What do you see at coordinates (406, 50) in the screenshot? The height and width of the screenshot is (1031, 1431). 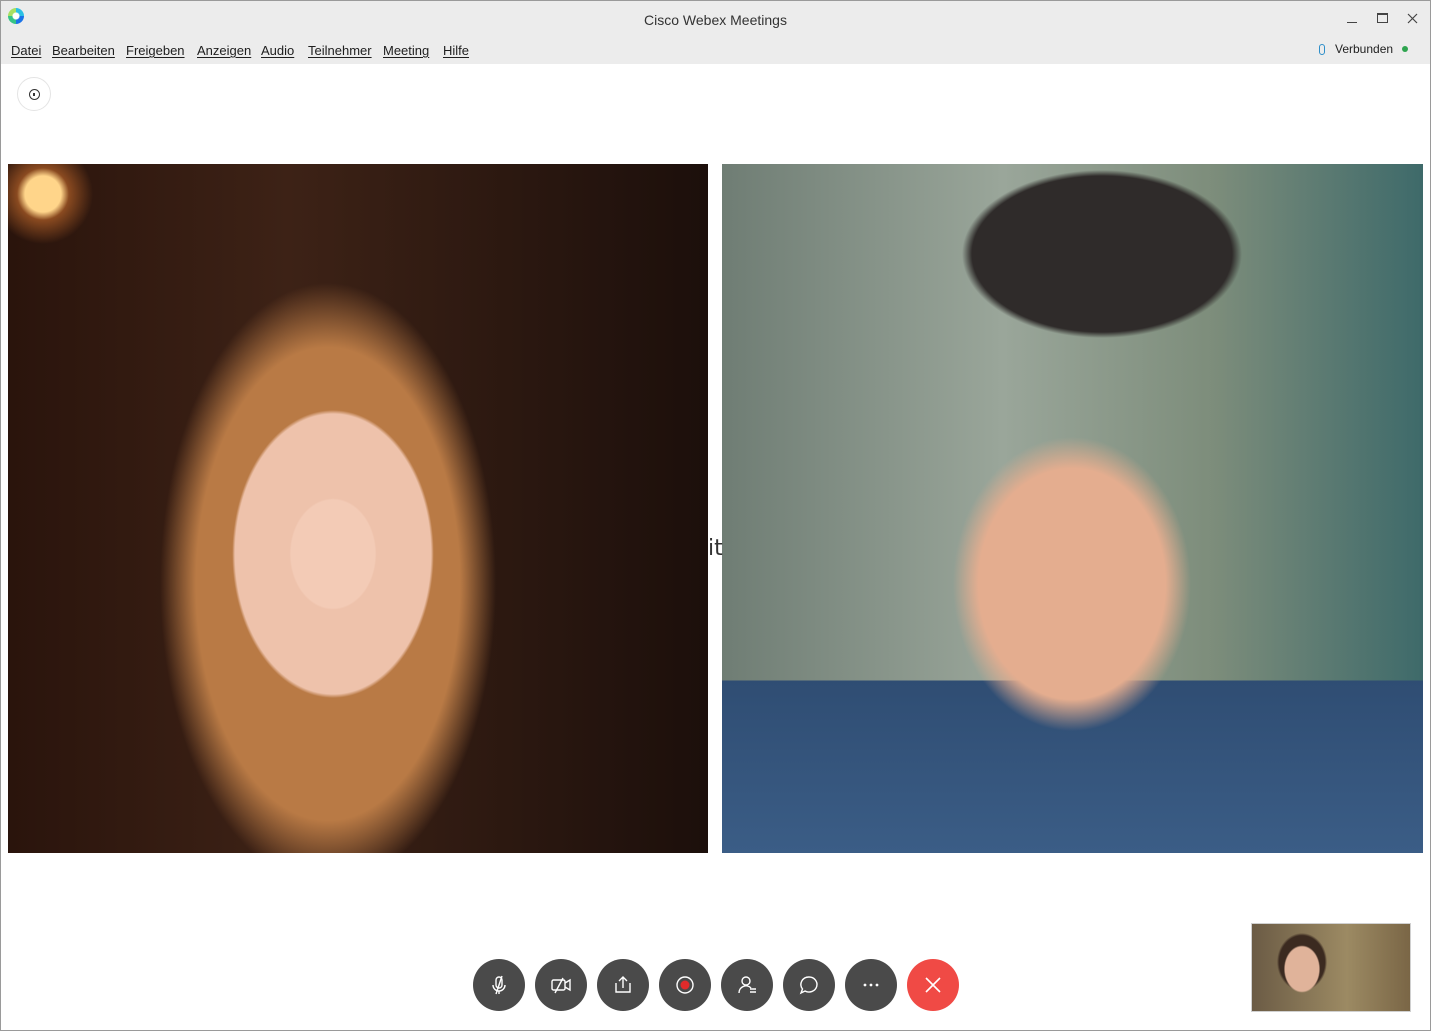 I see `menu-meeting: Meeting` at bounding box center [406, 50].